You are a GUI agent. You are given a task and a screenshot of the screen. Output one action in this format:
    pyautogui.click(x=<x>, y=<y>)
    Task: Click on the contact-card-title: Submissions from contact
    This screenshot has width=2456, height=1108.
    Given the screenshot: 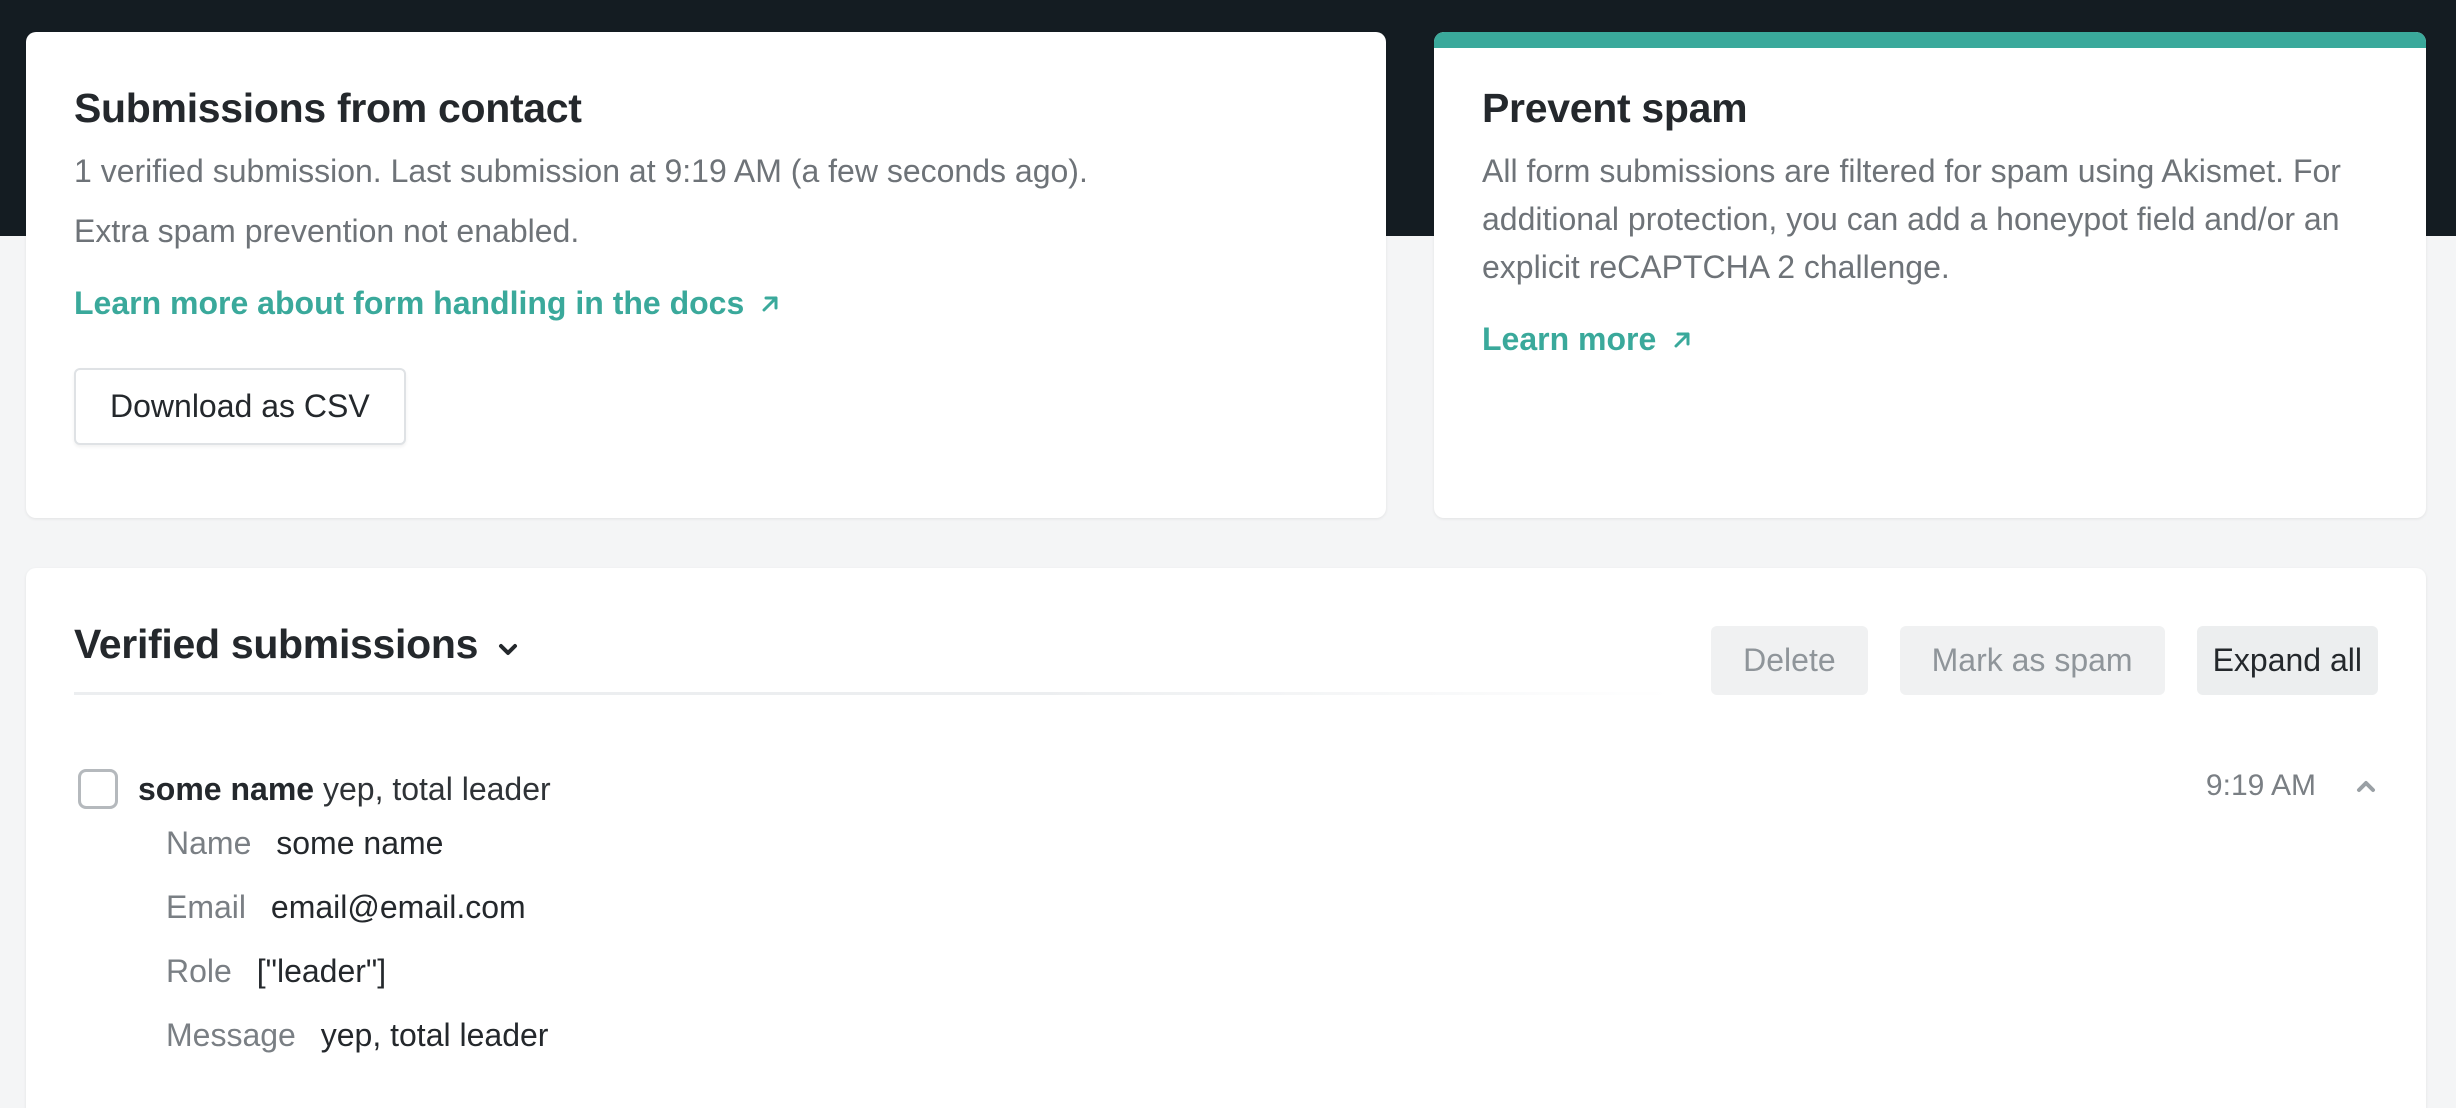 What is the action you would take?
    pyautogui.click(x=328, y=108)
    